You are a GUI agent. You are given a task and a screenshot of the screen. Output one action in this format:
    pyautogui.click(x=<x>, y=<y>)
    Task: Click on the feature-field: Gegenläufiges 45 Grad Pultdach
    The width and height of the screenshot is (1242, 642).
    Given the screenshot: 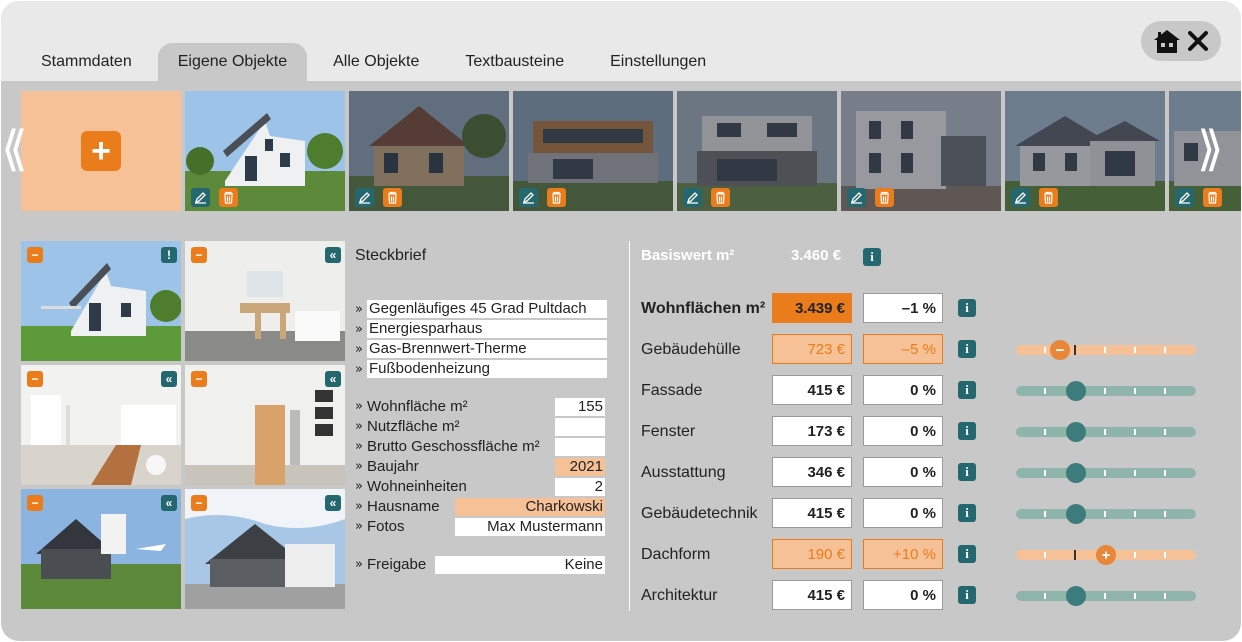 What is the action you would take?
    pyautogui.click(x=487, y=309)
    